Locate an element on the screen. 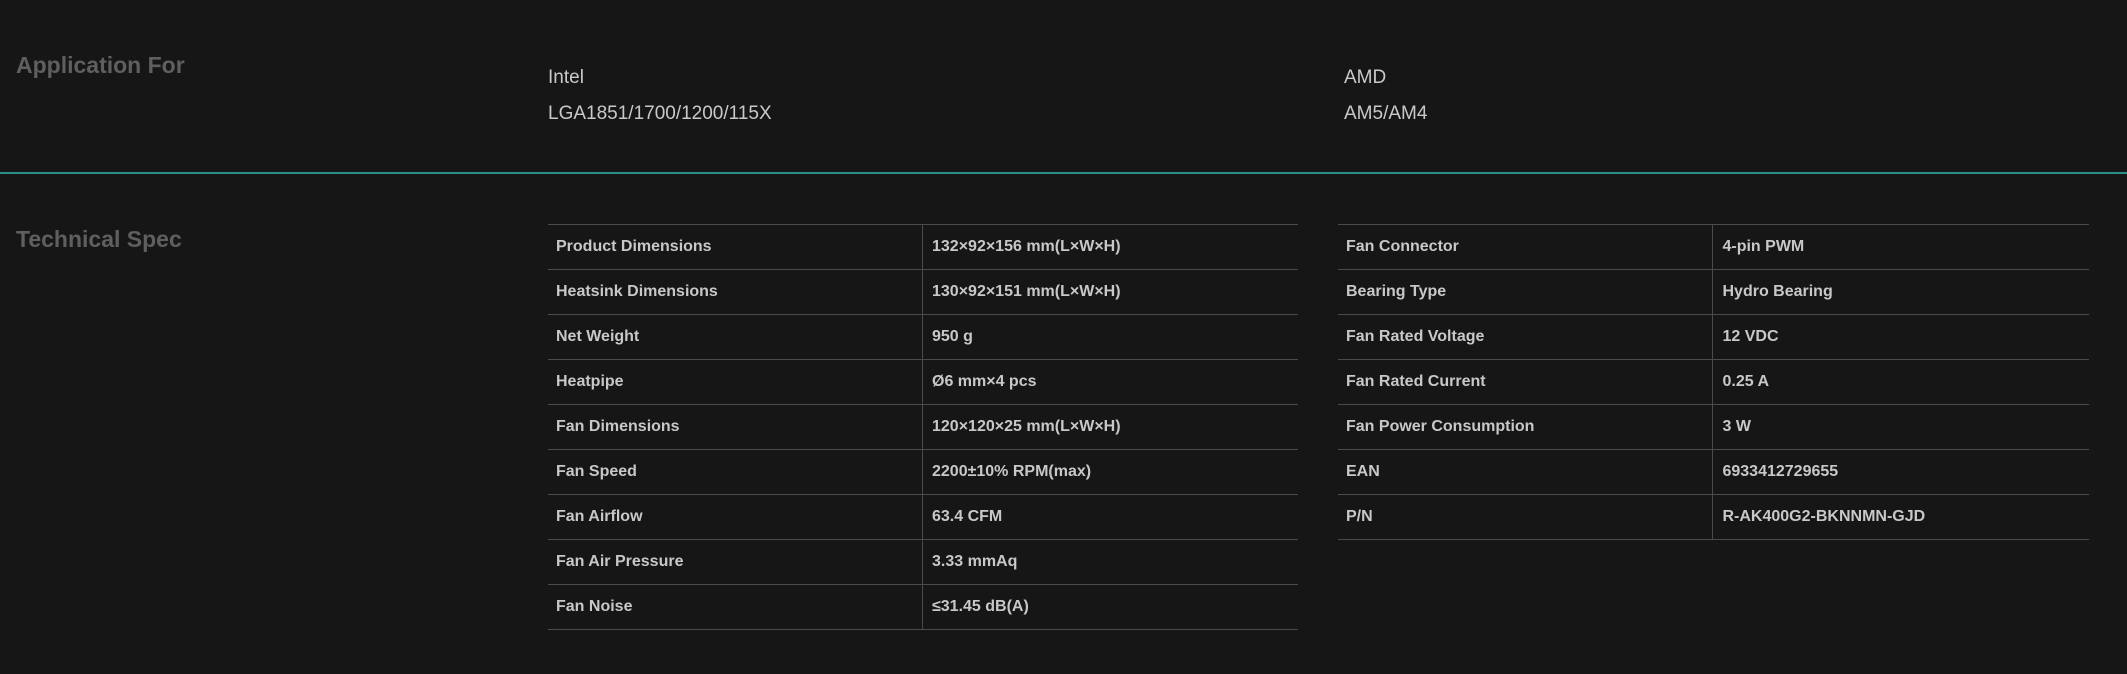 Image resolution: width=2127 pixels, height=674 pixels. table-row: Fan Dimensions 120×120×25 mm(L×W×H) is located at coordinates (923, 427).